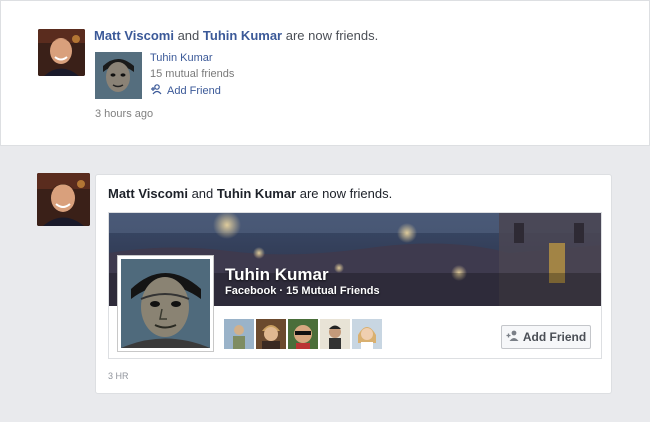 The image size is (650, 422). I want to click on profile-name: Tuhin Kumar, so click(277, 275).